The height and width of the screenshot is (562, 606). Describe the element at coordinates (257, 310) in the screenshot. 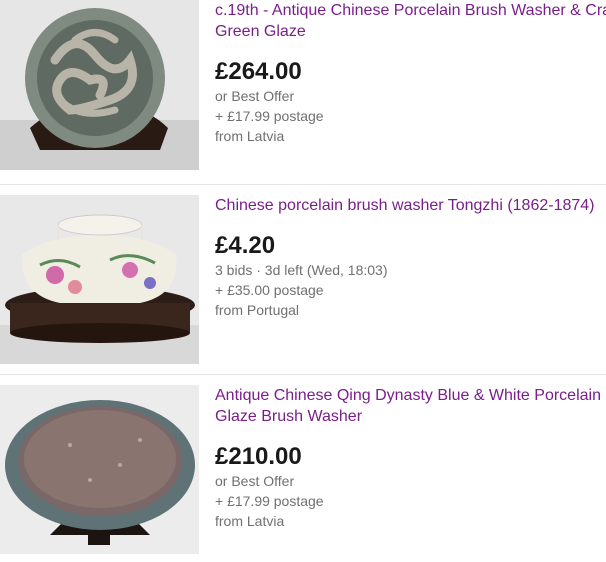

I see `listing-location: from Portugal` at that location.